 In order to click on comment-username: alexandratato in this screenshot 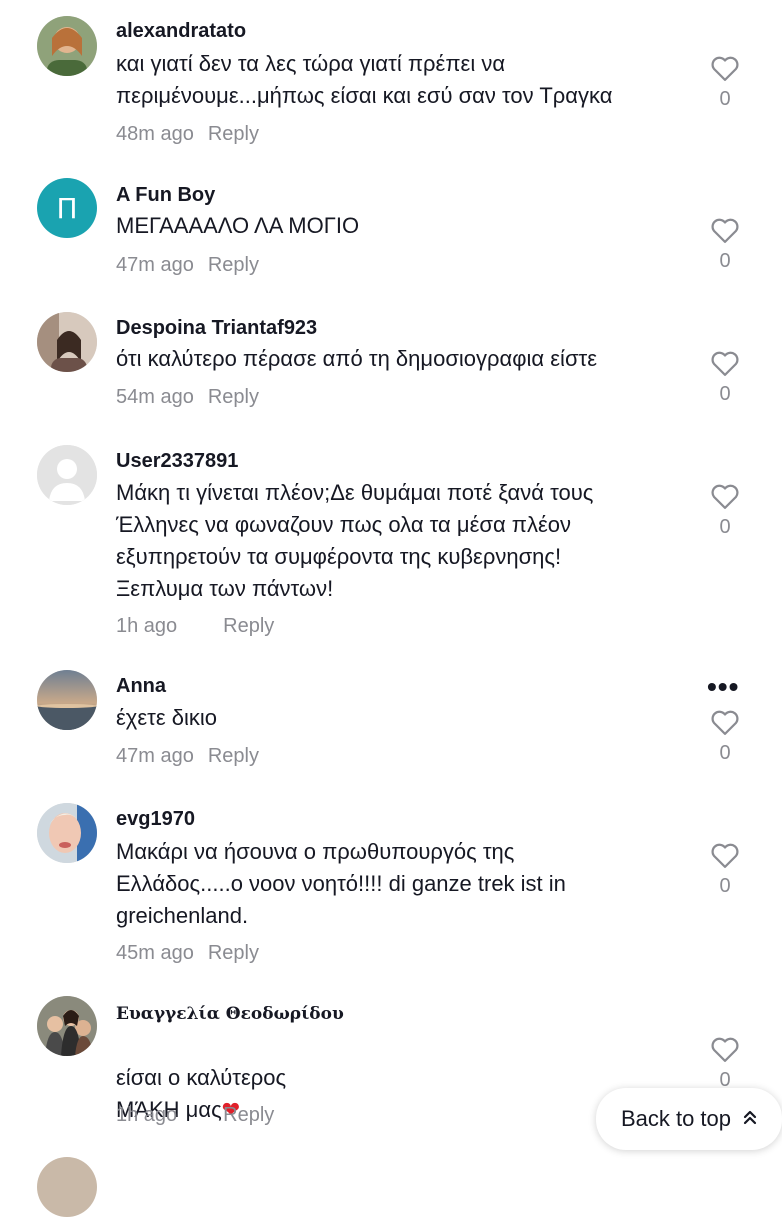, I will do `click(181, 31)`.